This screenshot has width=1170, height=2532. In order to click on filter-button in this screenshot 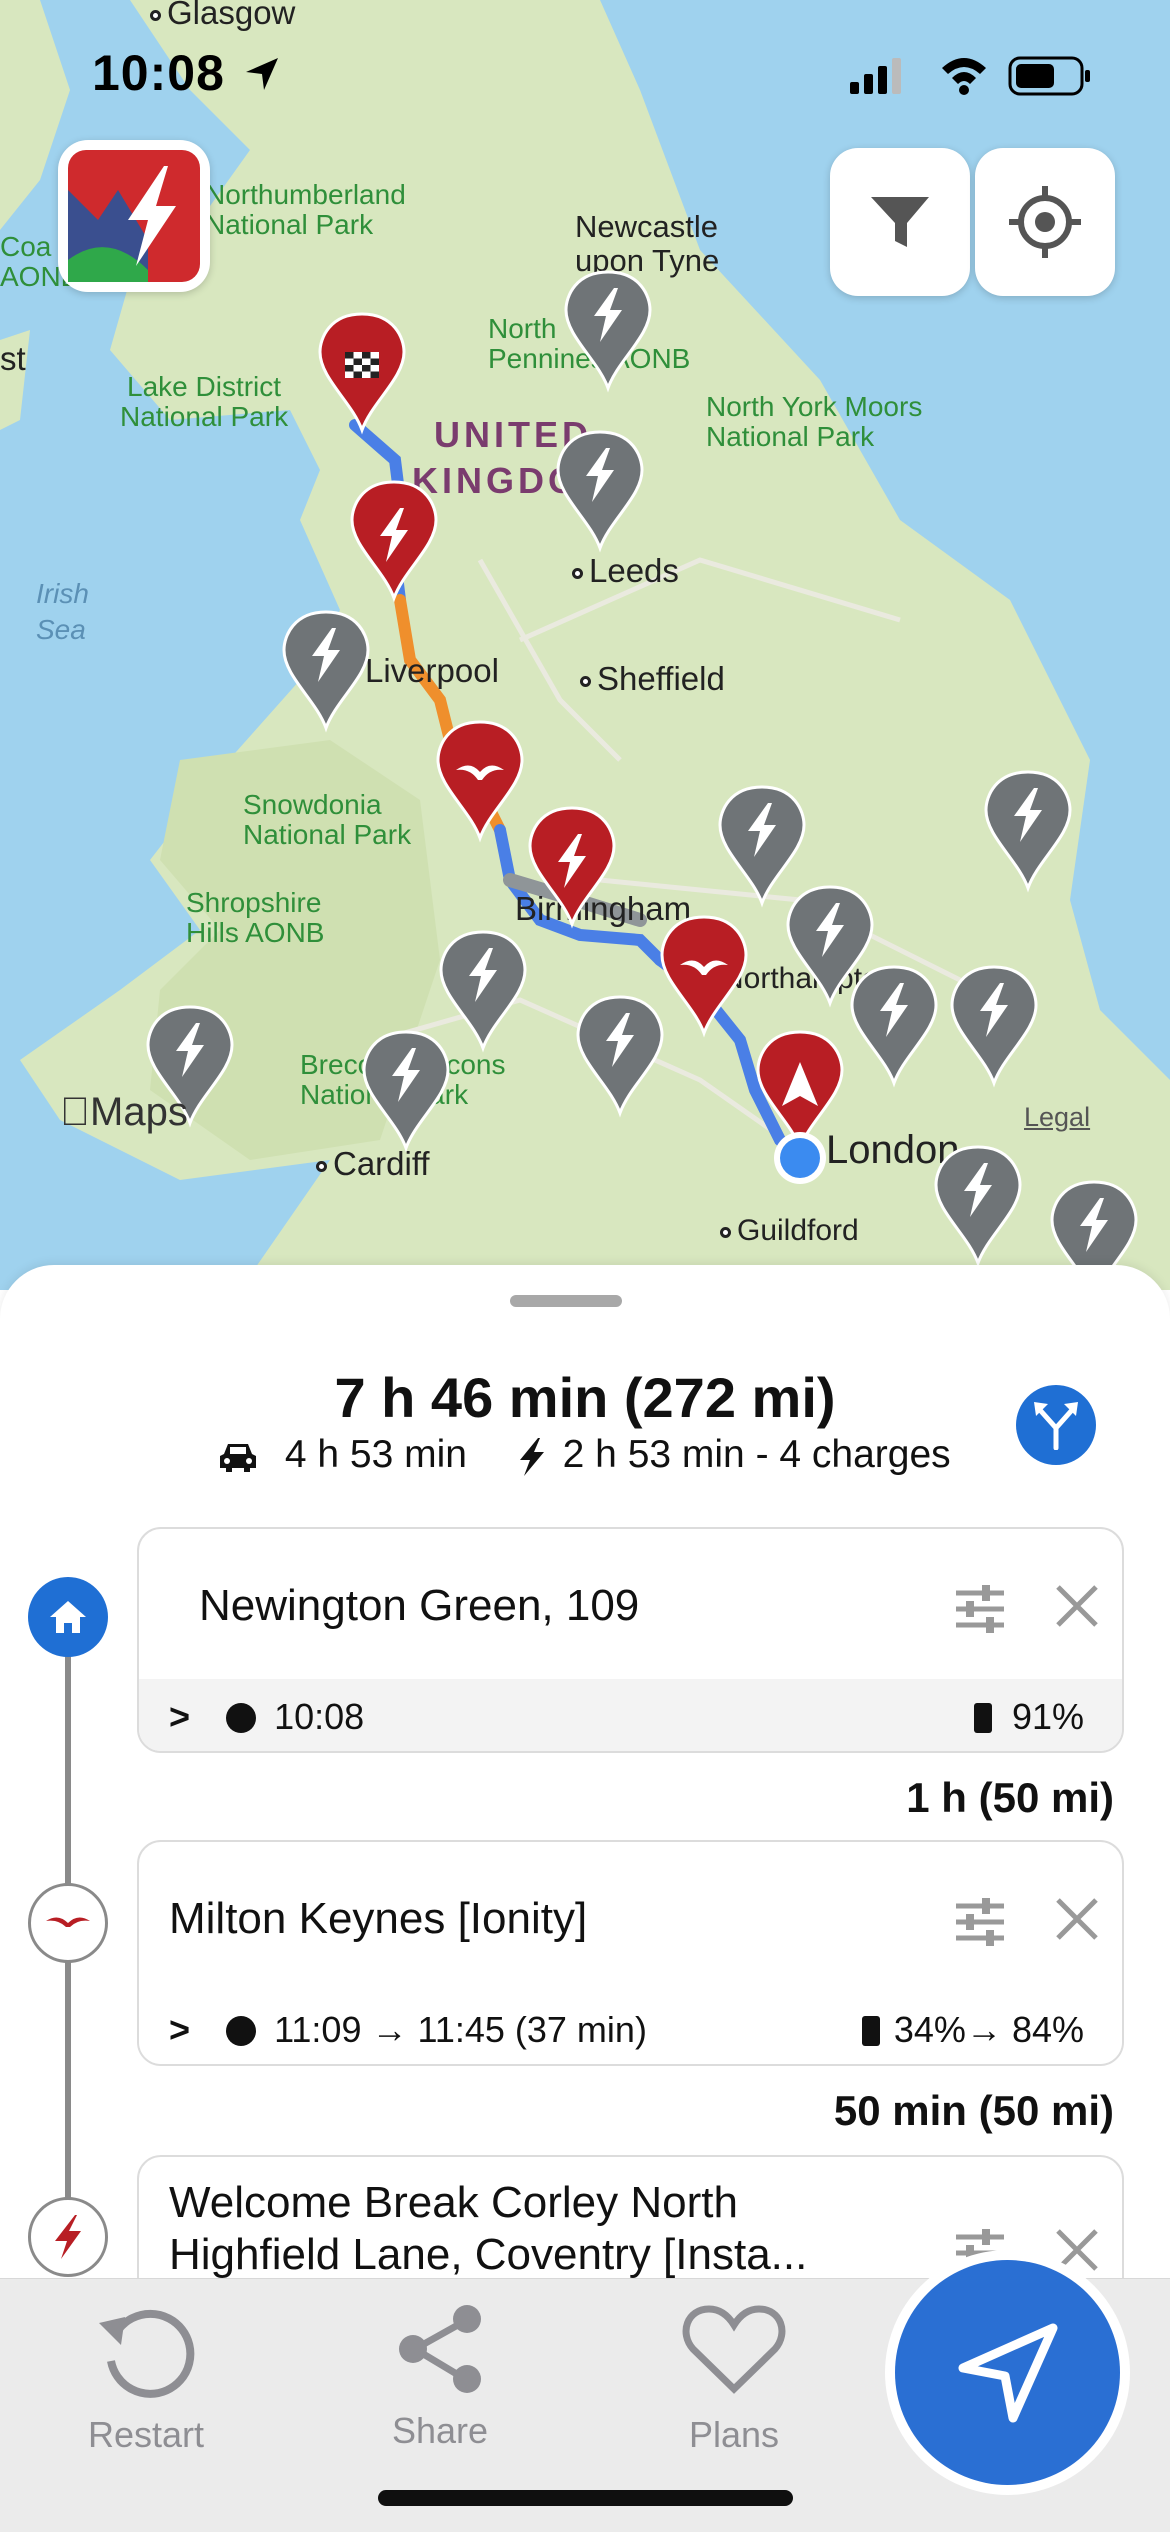, I will do `click(900, 222)`.